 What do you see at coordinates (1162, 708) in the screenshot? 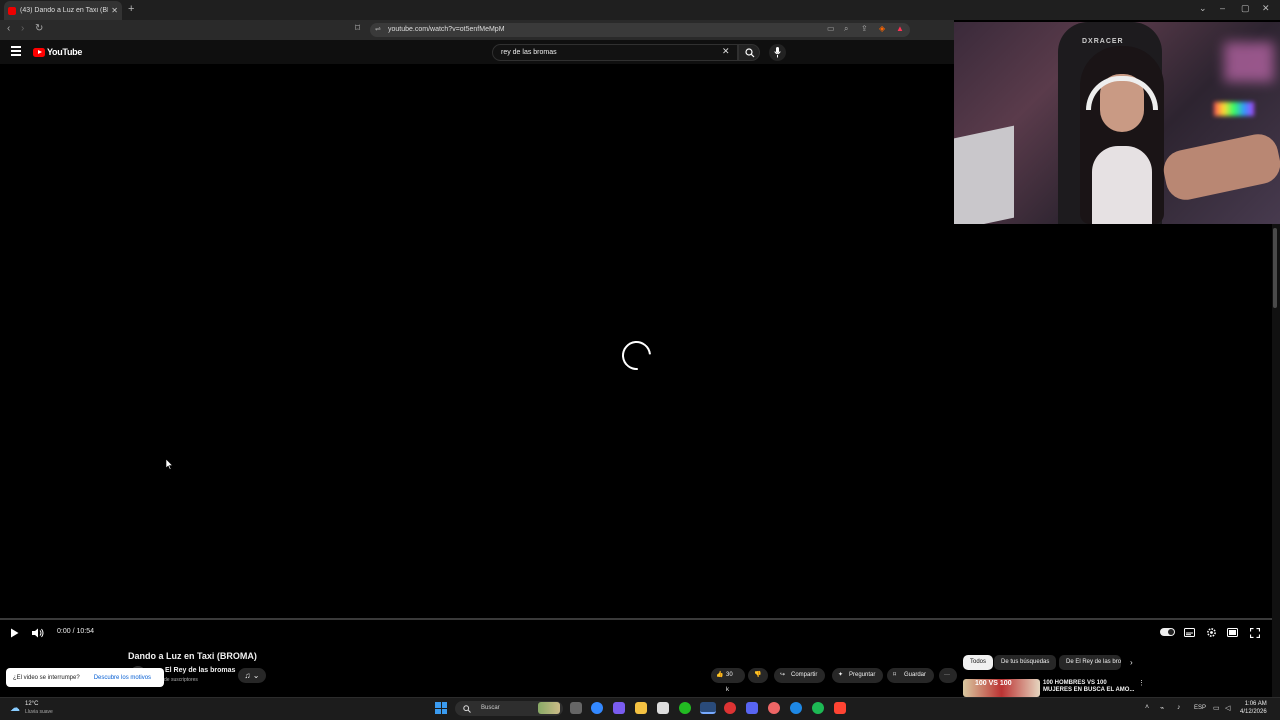
I see `network-icon: ⌁` at bounding box center [1162, 708].